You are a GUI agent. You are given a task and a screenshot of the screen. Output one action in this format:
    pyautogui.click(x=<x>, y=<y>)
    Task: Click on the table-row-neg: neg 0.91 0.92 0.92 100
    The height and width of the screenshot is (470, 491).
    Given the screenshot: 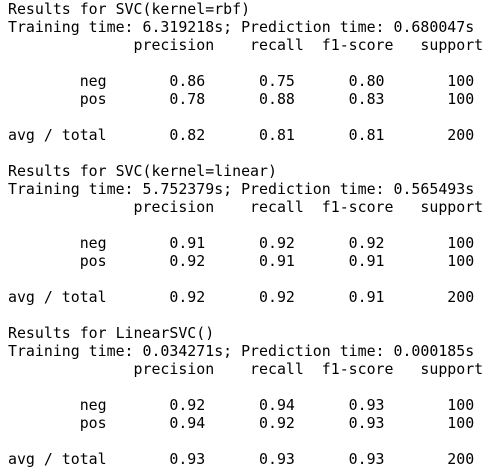 What is the action you would take?
    pyautogui.click(x=241, y=243)
    